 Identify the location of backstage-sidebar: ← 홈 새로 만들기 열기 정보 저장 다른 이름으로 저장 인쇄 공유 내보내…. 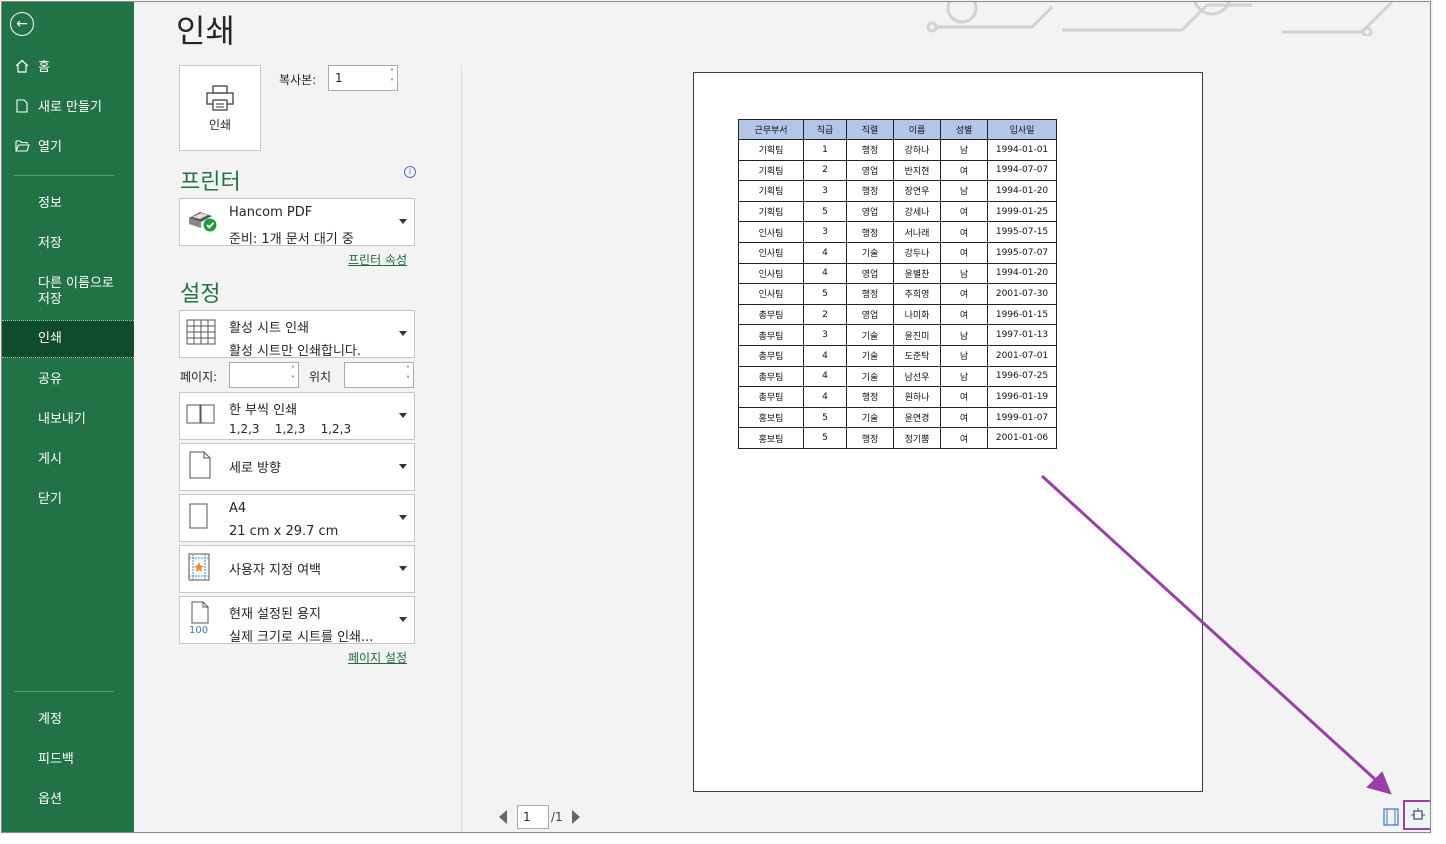
(68, 417).